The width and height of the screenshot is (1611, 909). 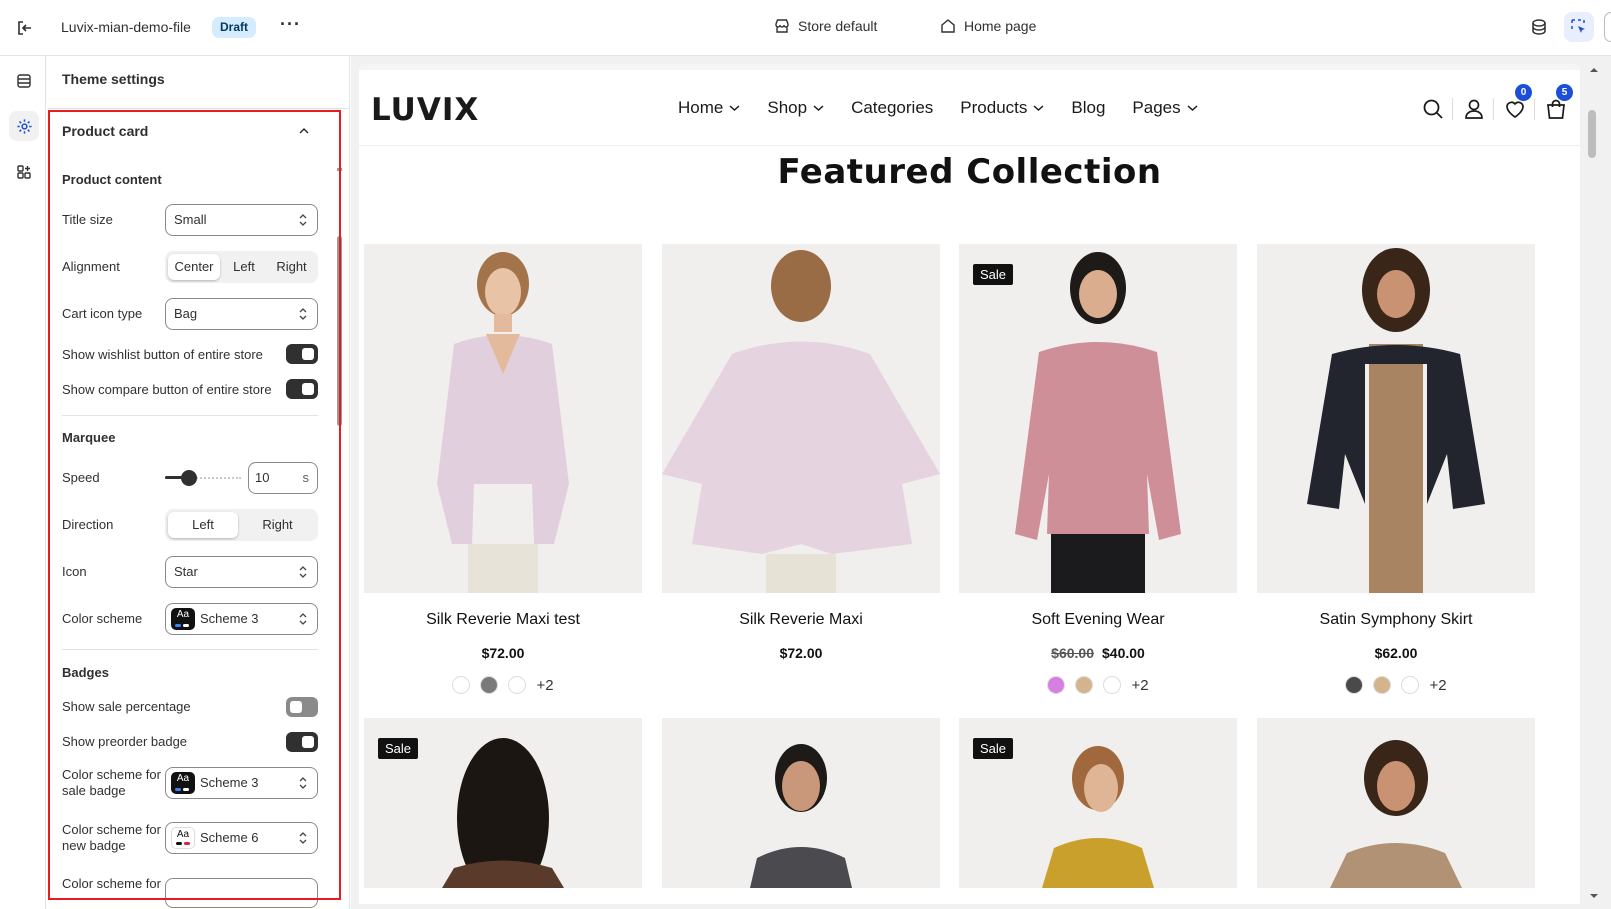 I want to click on color-scheme-label: Color scheme, so click(x=102, y=618).